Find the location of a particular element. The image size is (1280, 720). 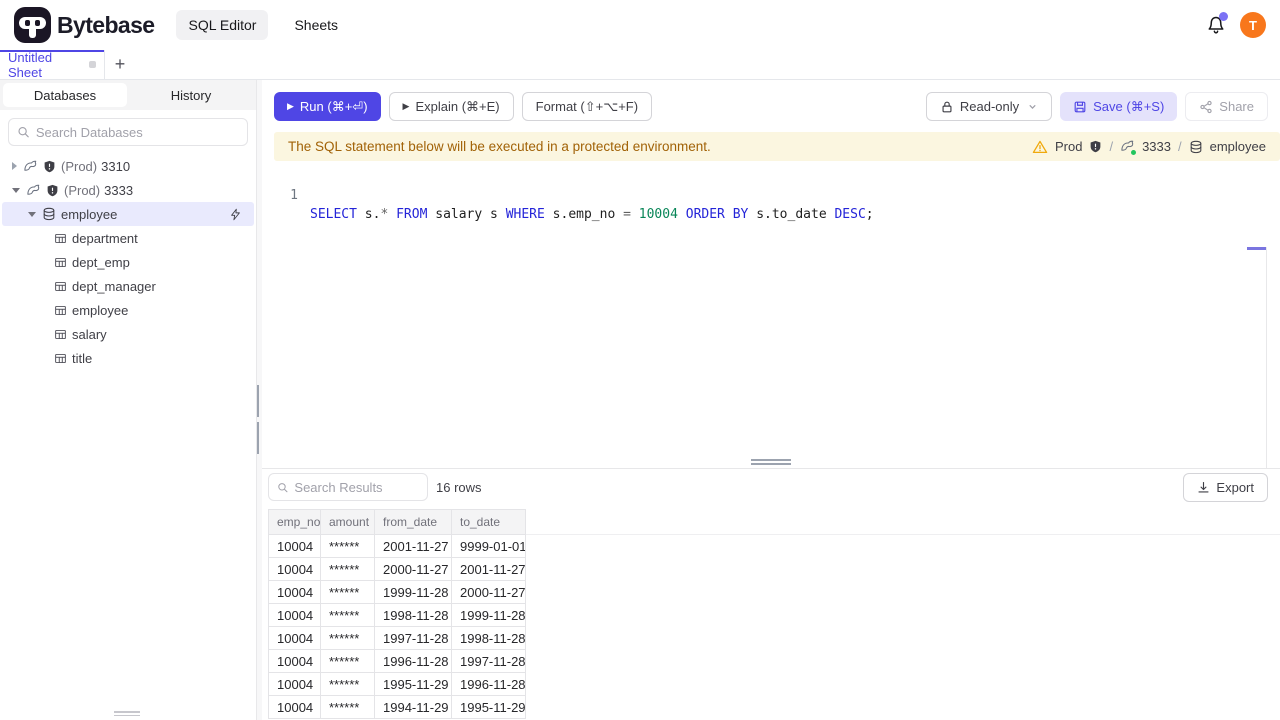

table-icon is located at coordinates (60, 310).